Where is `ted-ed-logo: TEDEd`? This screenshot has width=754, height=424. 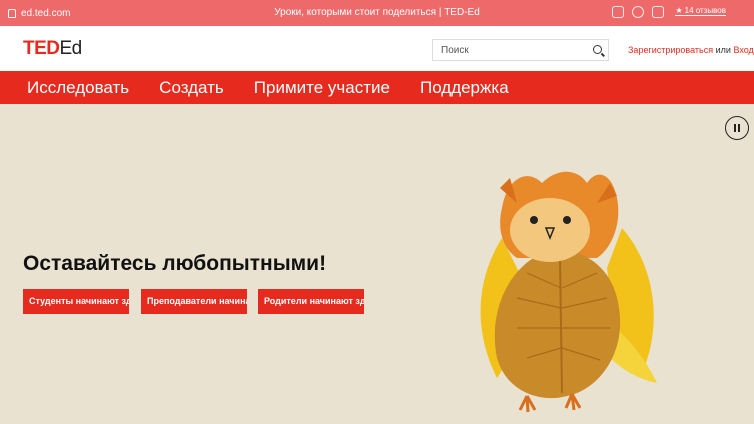 ted-ed-logo: TEDEd is located at coordinates (52, 49).